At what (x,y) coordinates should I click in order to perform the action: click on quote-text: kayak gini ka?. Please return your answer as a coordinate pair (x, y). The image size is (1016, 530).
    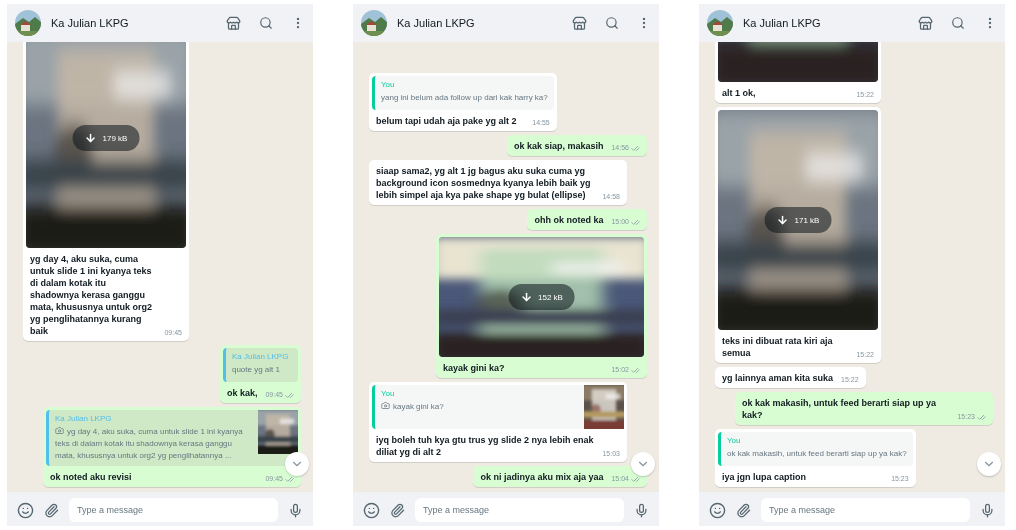
    Looking at the image, I should click on (479, 407).